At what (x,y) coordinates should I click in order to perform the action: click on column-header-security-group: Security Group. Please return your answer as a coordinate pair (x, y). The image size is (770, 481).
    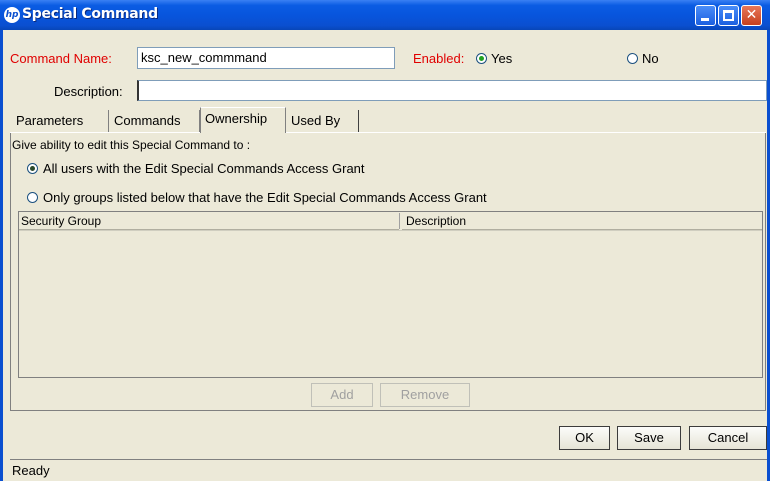
    Looking at the image, I should click on (209, 221).